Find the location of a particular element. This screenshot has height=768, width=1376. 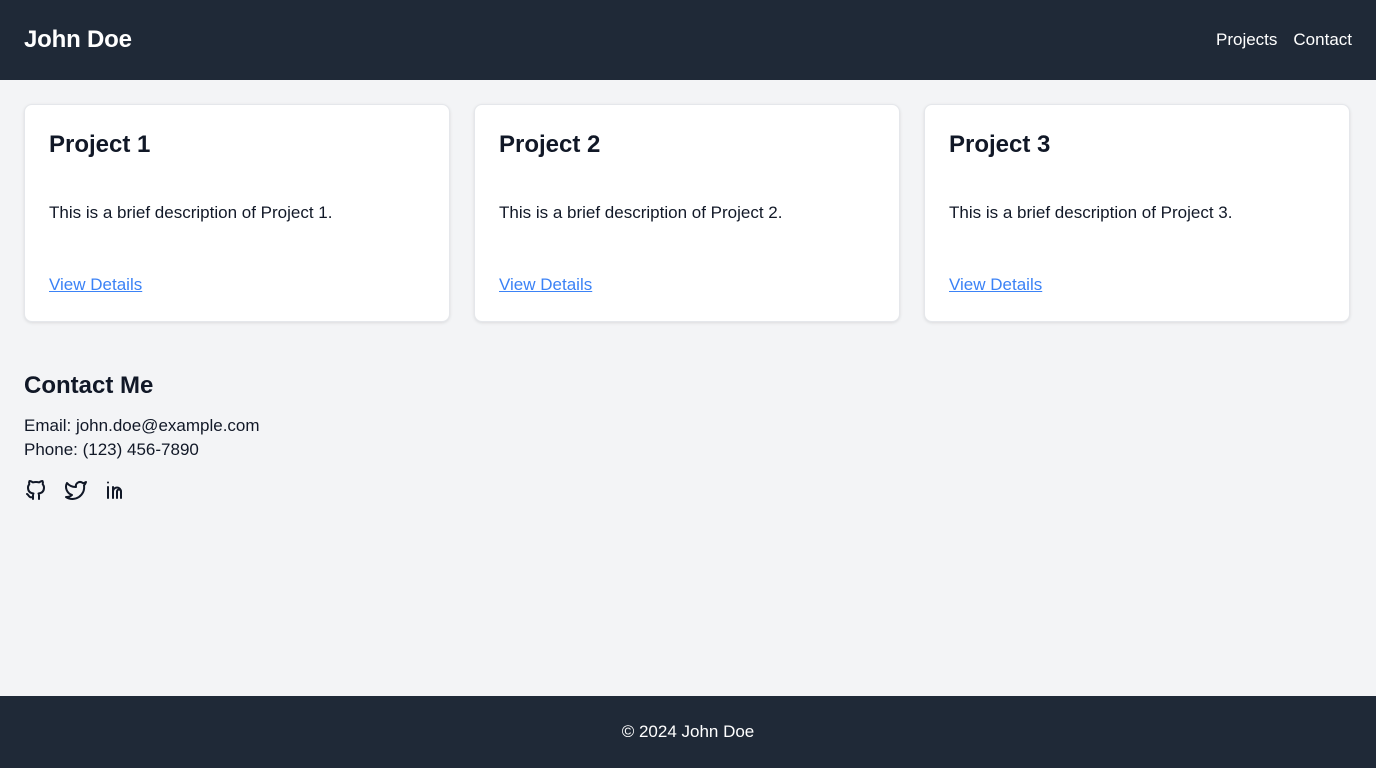

contact-heading: Contact Me is located at coordinates (89, 385).